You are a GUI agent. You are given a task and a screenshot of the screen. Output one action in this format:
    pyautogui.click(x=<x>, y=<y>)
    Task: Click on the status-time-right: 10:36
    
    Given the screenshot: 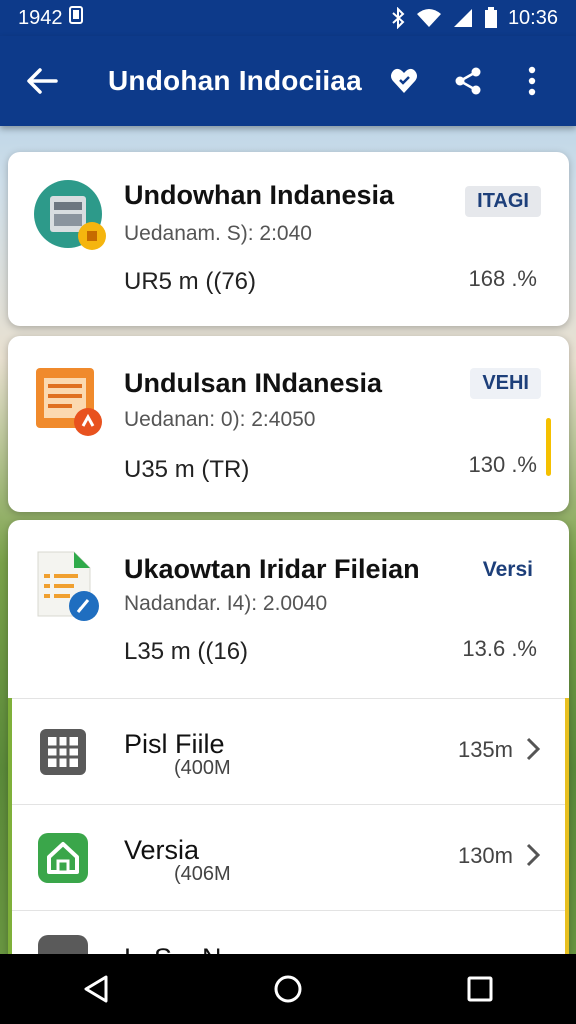 What is the action you would take?
    pyautogui.click(x=532, y=17)
    